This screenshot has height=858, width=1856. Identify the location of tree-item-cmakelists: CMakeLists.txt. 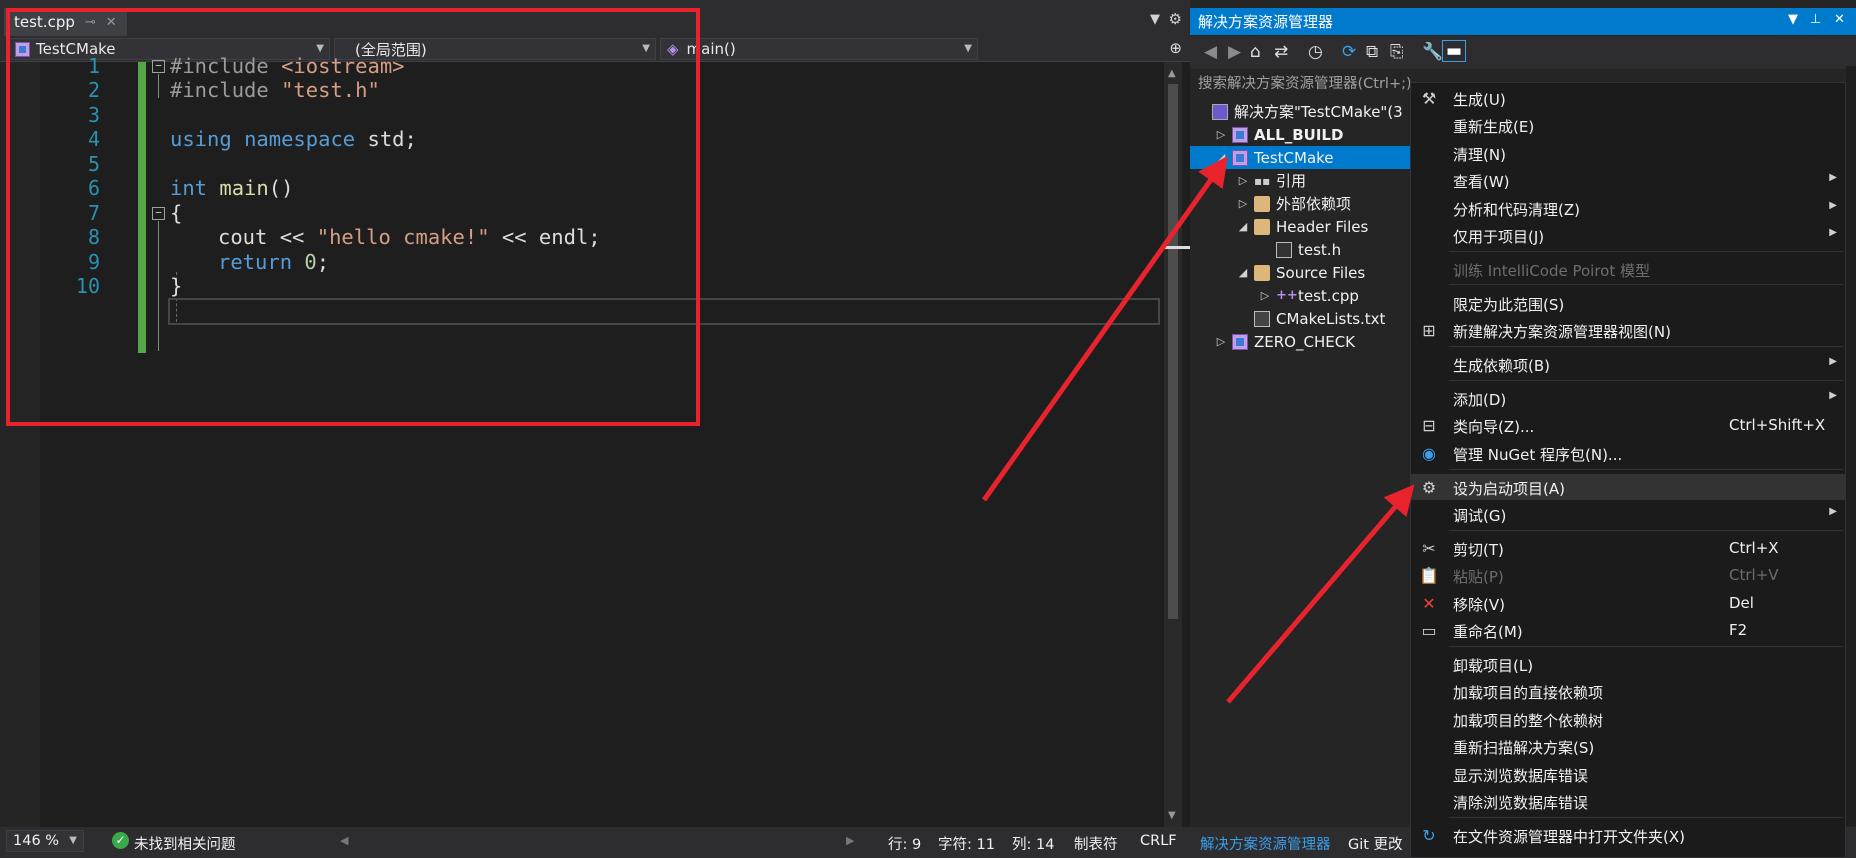
(1300, 318).